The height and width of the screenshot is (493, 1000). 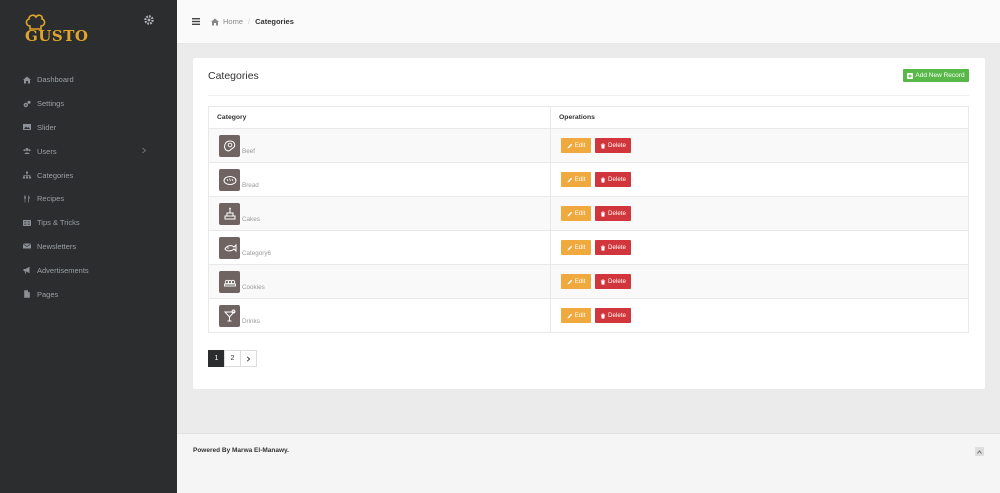 What do you see at coordinates (250, 185) in the screenshot?
I see `category-name: Bread` at bounding box center [250, 185].